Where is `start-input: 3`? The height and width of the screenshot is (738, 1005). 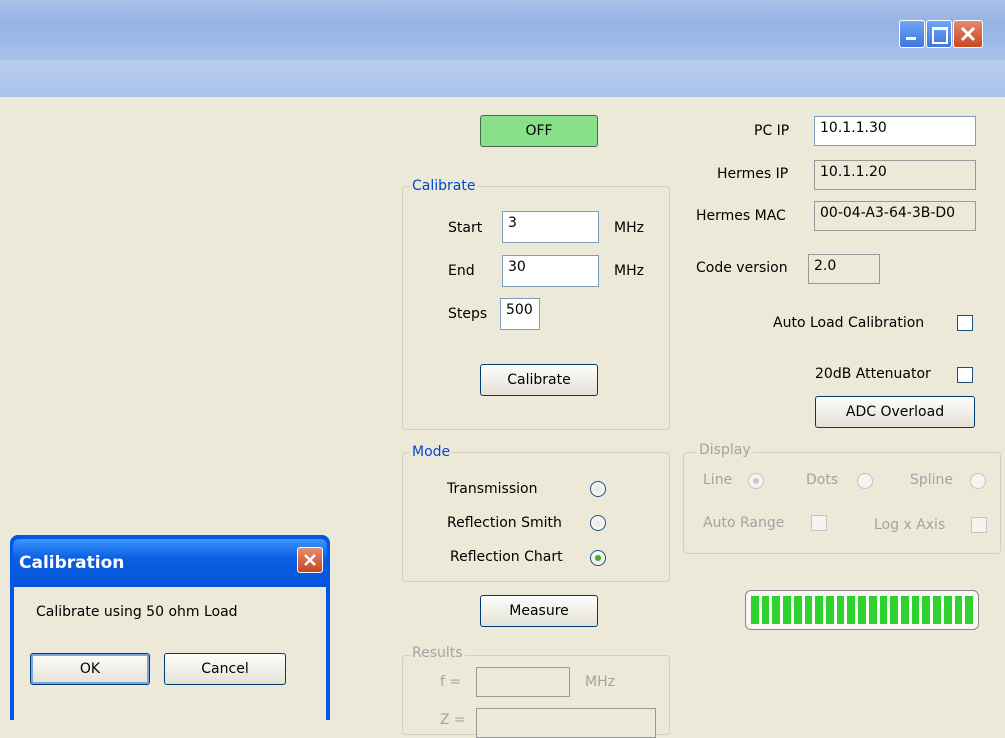 start-input: 3 is located at coordinates (550, 227).